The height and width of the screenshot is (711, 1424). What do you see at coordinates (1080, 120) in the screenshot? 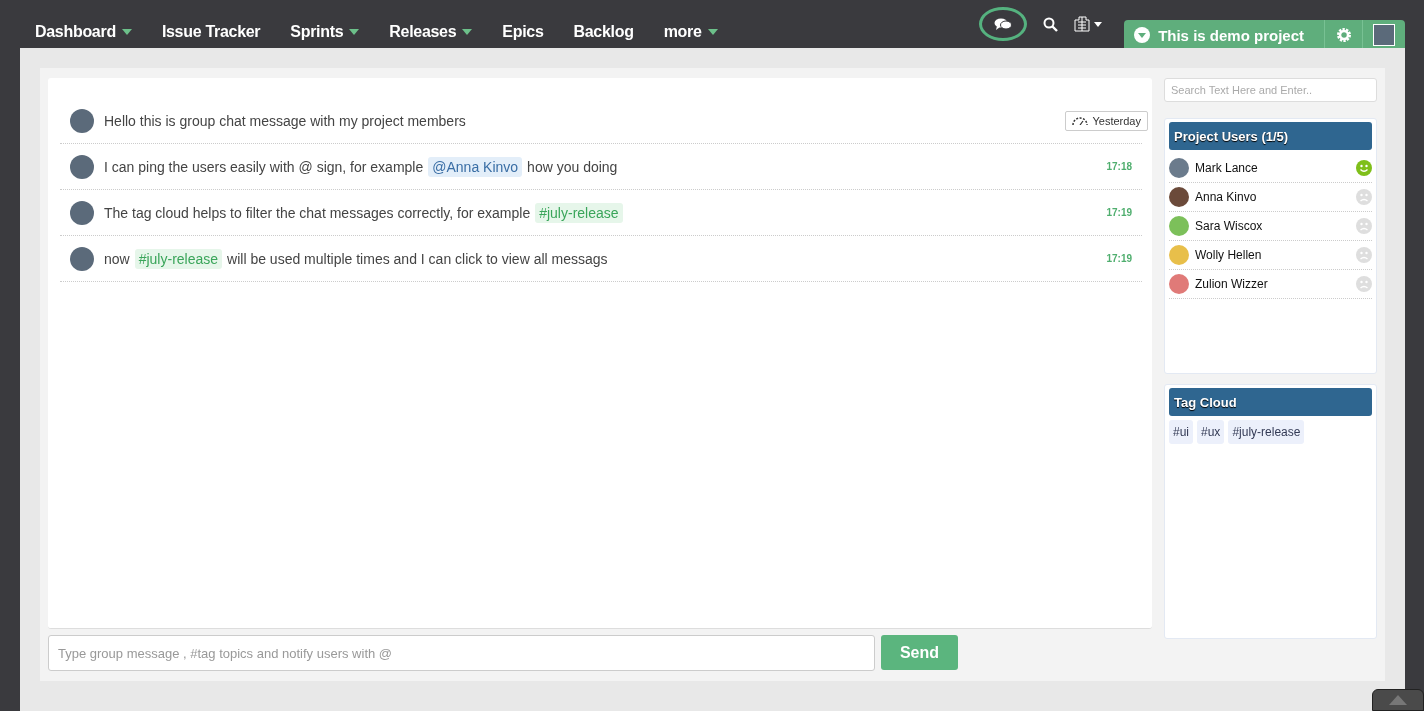
I see `gauge-icon` at bounding box center [1080, 120].